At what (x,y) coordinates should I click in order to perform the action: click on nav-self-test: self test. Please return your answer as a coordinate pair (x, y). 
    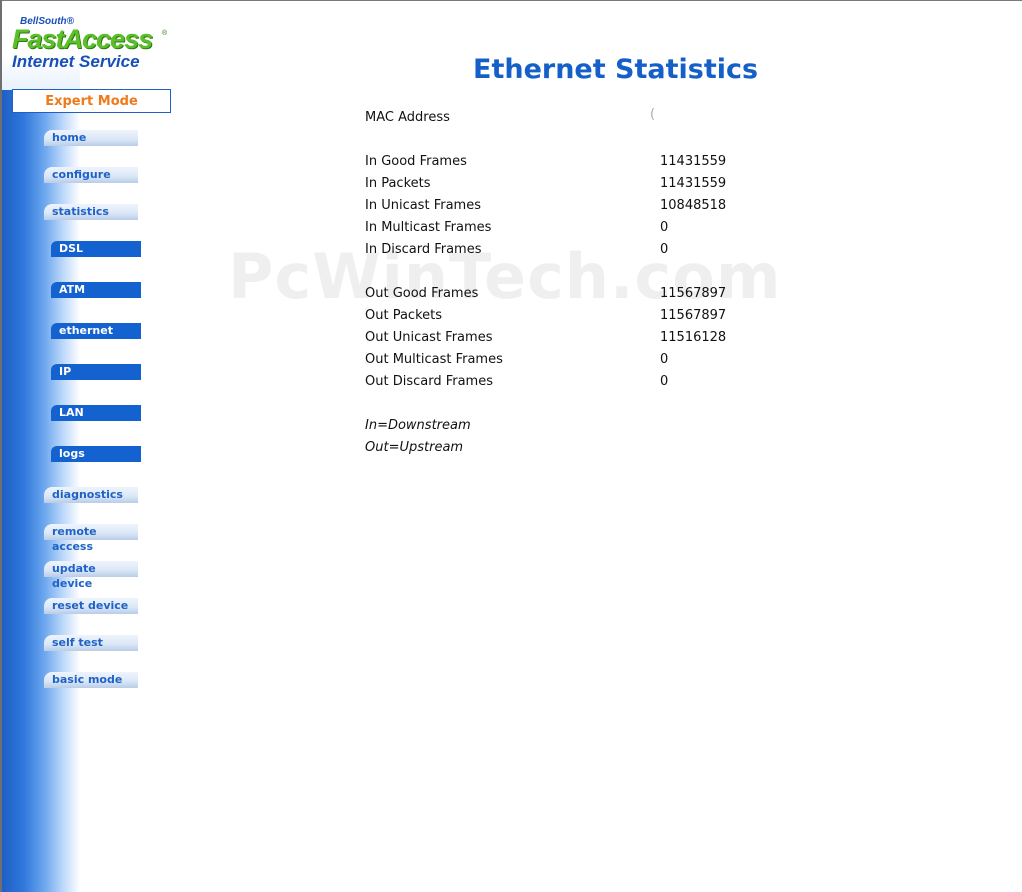
    Looking at the image, I should click on (91, 643).